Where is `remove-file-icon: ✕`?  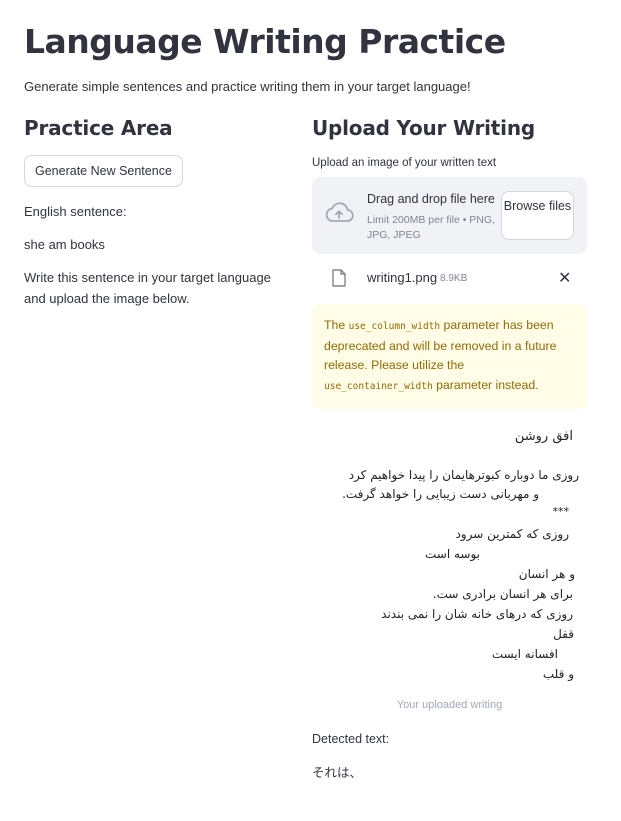
remove-file-icon: ✕ is located at coordinates (564, 278).